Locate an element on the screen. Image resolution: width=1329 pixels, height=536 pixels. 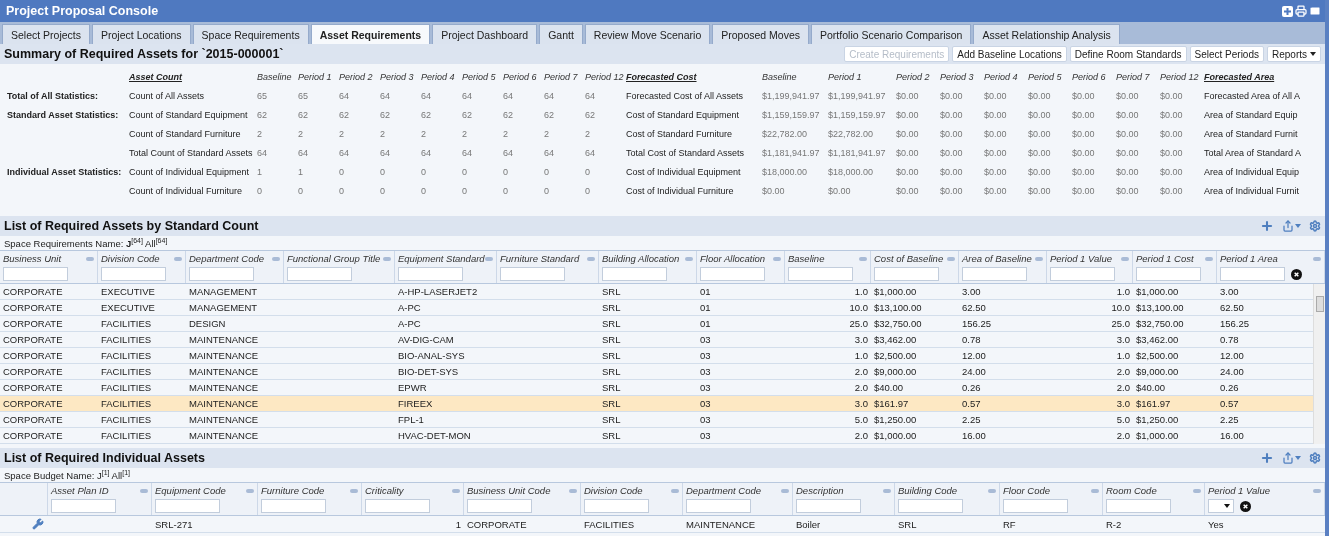
toolbar-button: Select Periods is located at coordinates (1226, 54).